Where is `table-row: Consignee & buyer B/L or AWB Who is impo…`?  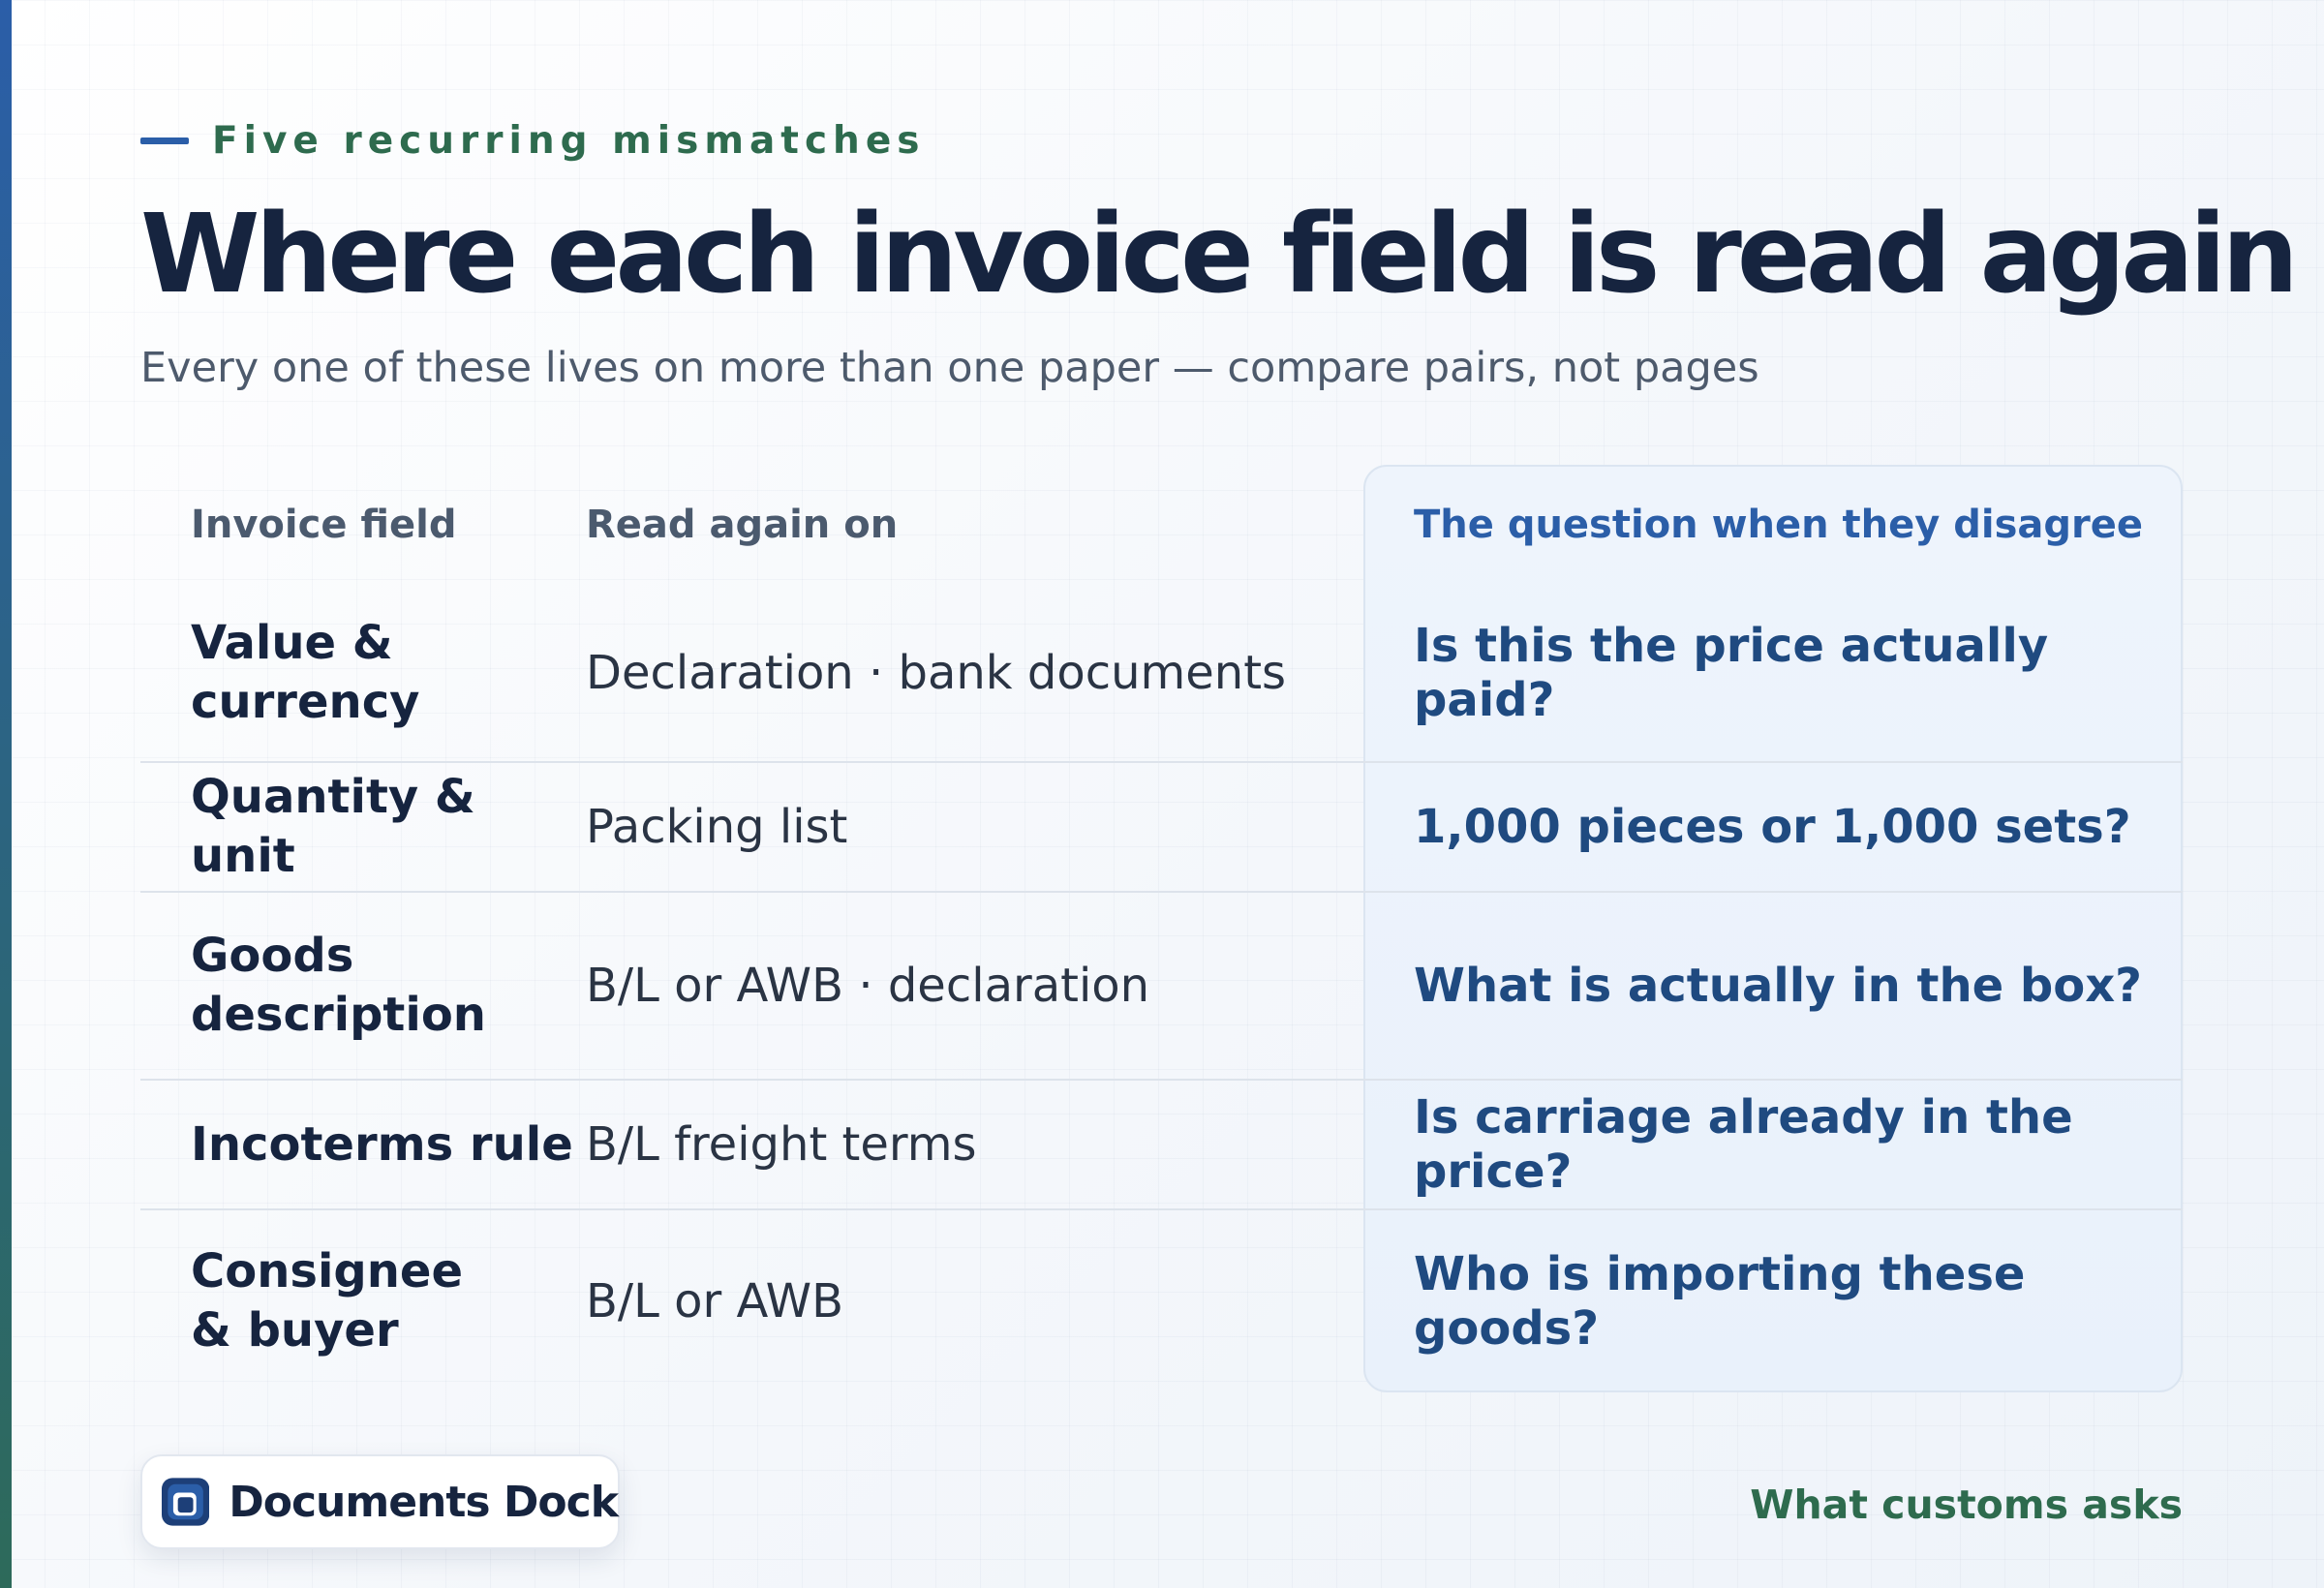 table-row: Consignee & buyer B/L or AWB Who is impo… is located at coordinates (1162, 1300).